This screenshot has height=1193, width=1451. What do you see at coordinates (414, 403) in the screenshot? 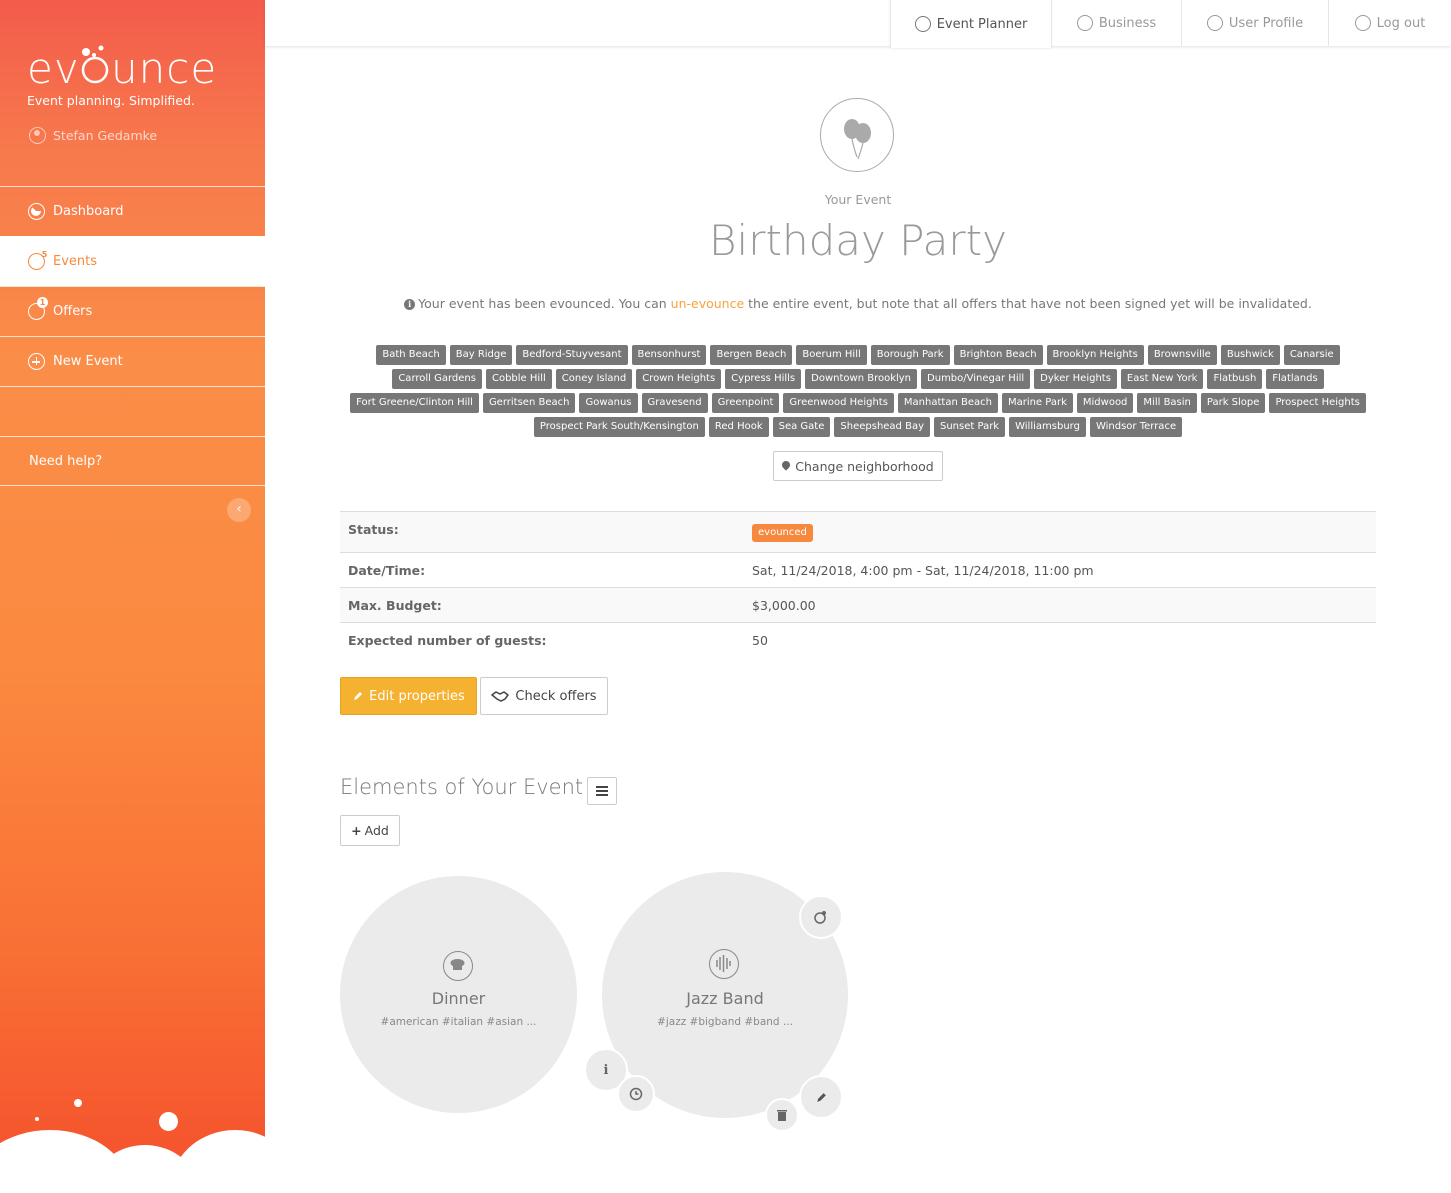
I see `neighborhood-tag: Fort Greene/Clinton Hill` at bounding box center [414, 403].